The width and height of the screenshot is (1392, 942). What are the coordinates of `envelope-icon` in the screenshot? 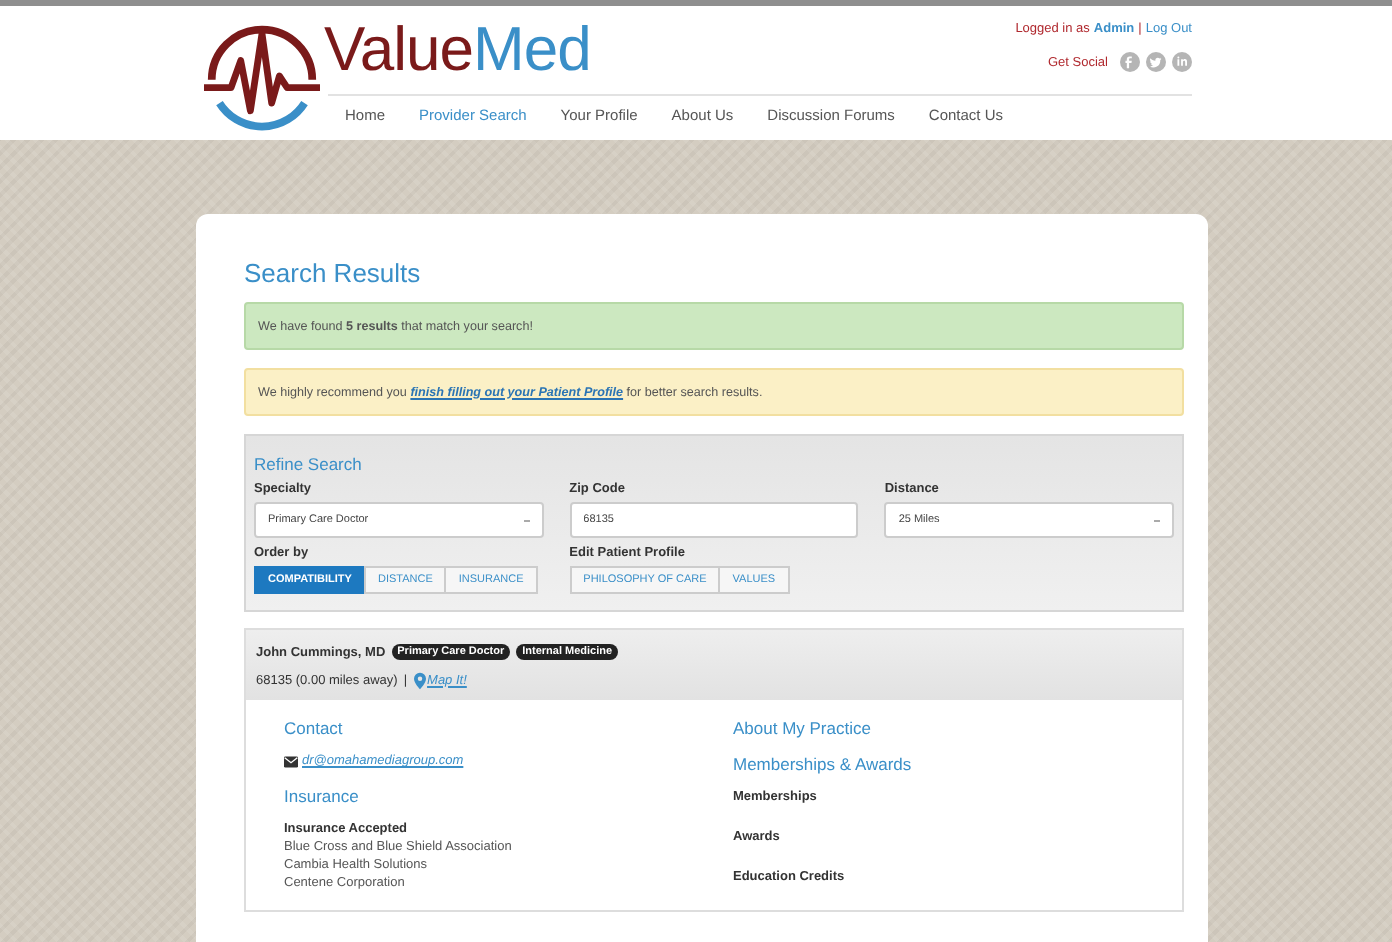 It's located at (291, 761).